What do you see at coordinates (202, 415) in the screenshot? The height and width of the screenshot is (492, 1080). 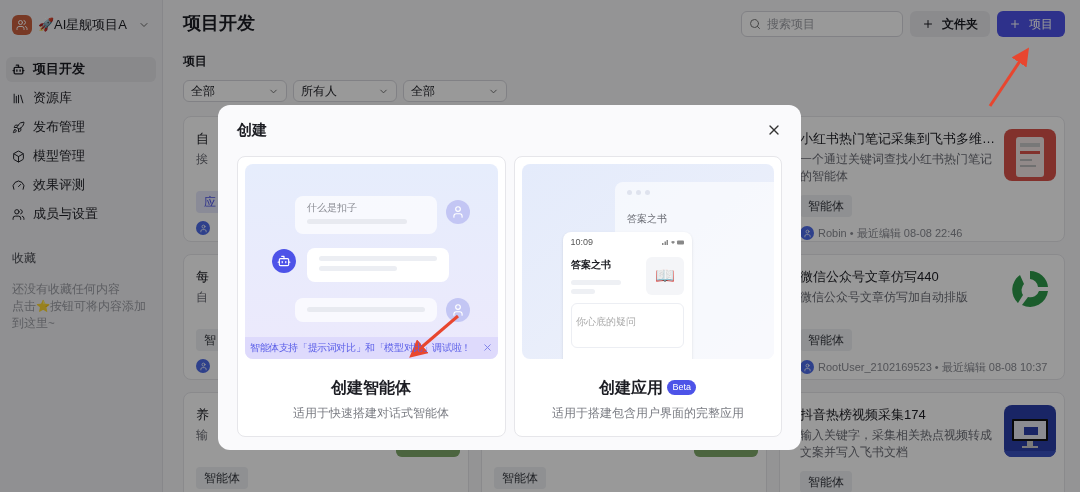 I see `project-title: 养` at bounding box center [202, 415].